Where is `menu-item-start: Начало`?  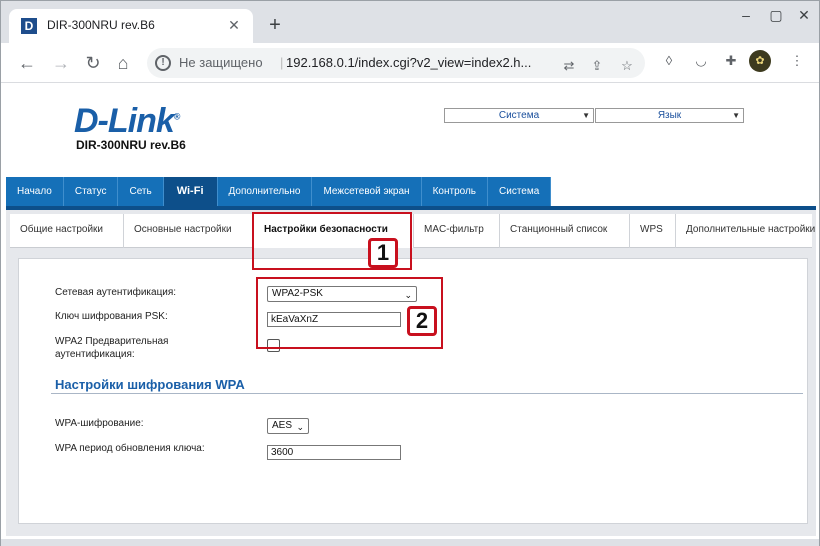
menu-item-start: Начало is located at coordinates (35, 191).